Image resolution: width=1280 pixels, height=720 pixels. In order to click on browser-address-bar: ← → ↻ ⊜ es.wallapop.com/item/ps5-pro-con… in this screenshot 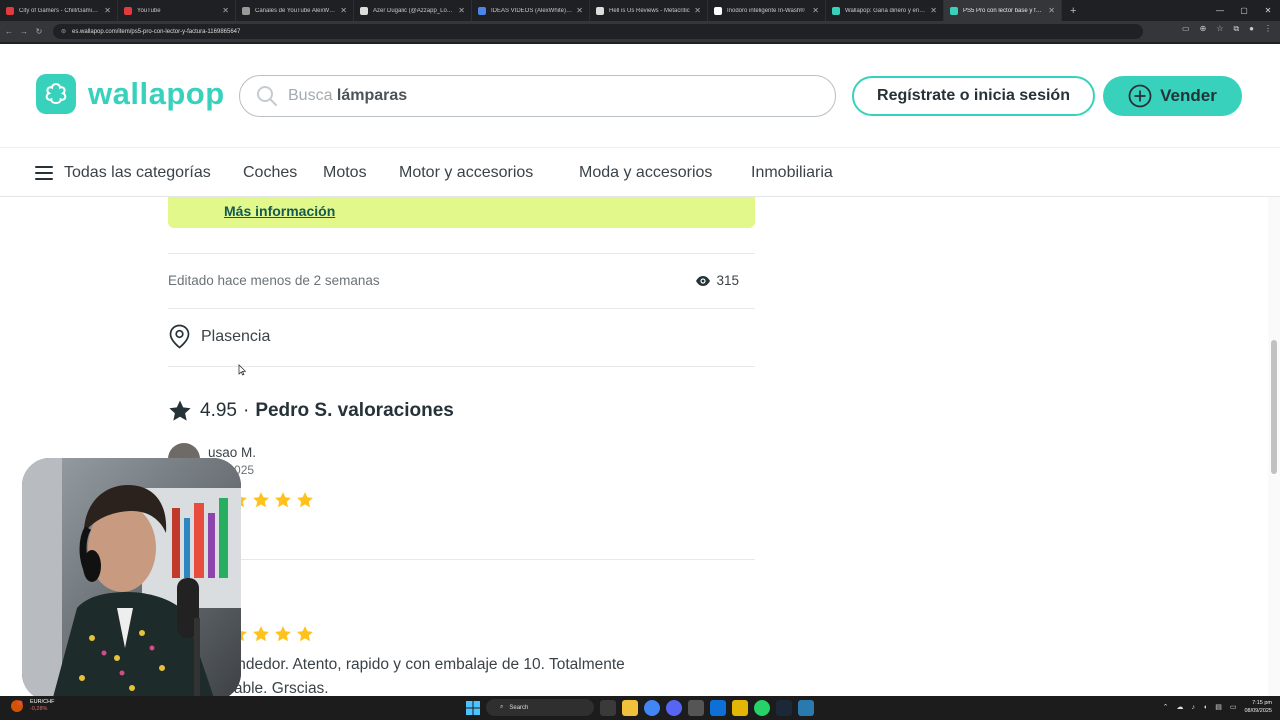, I will do `click(640, 31)`.